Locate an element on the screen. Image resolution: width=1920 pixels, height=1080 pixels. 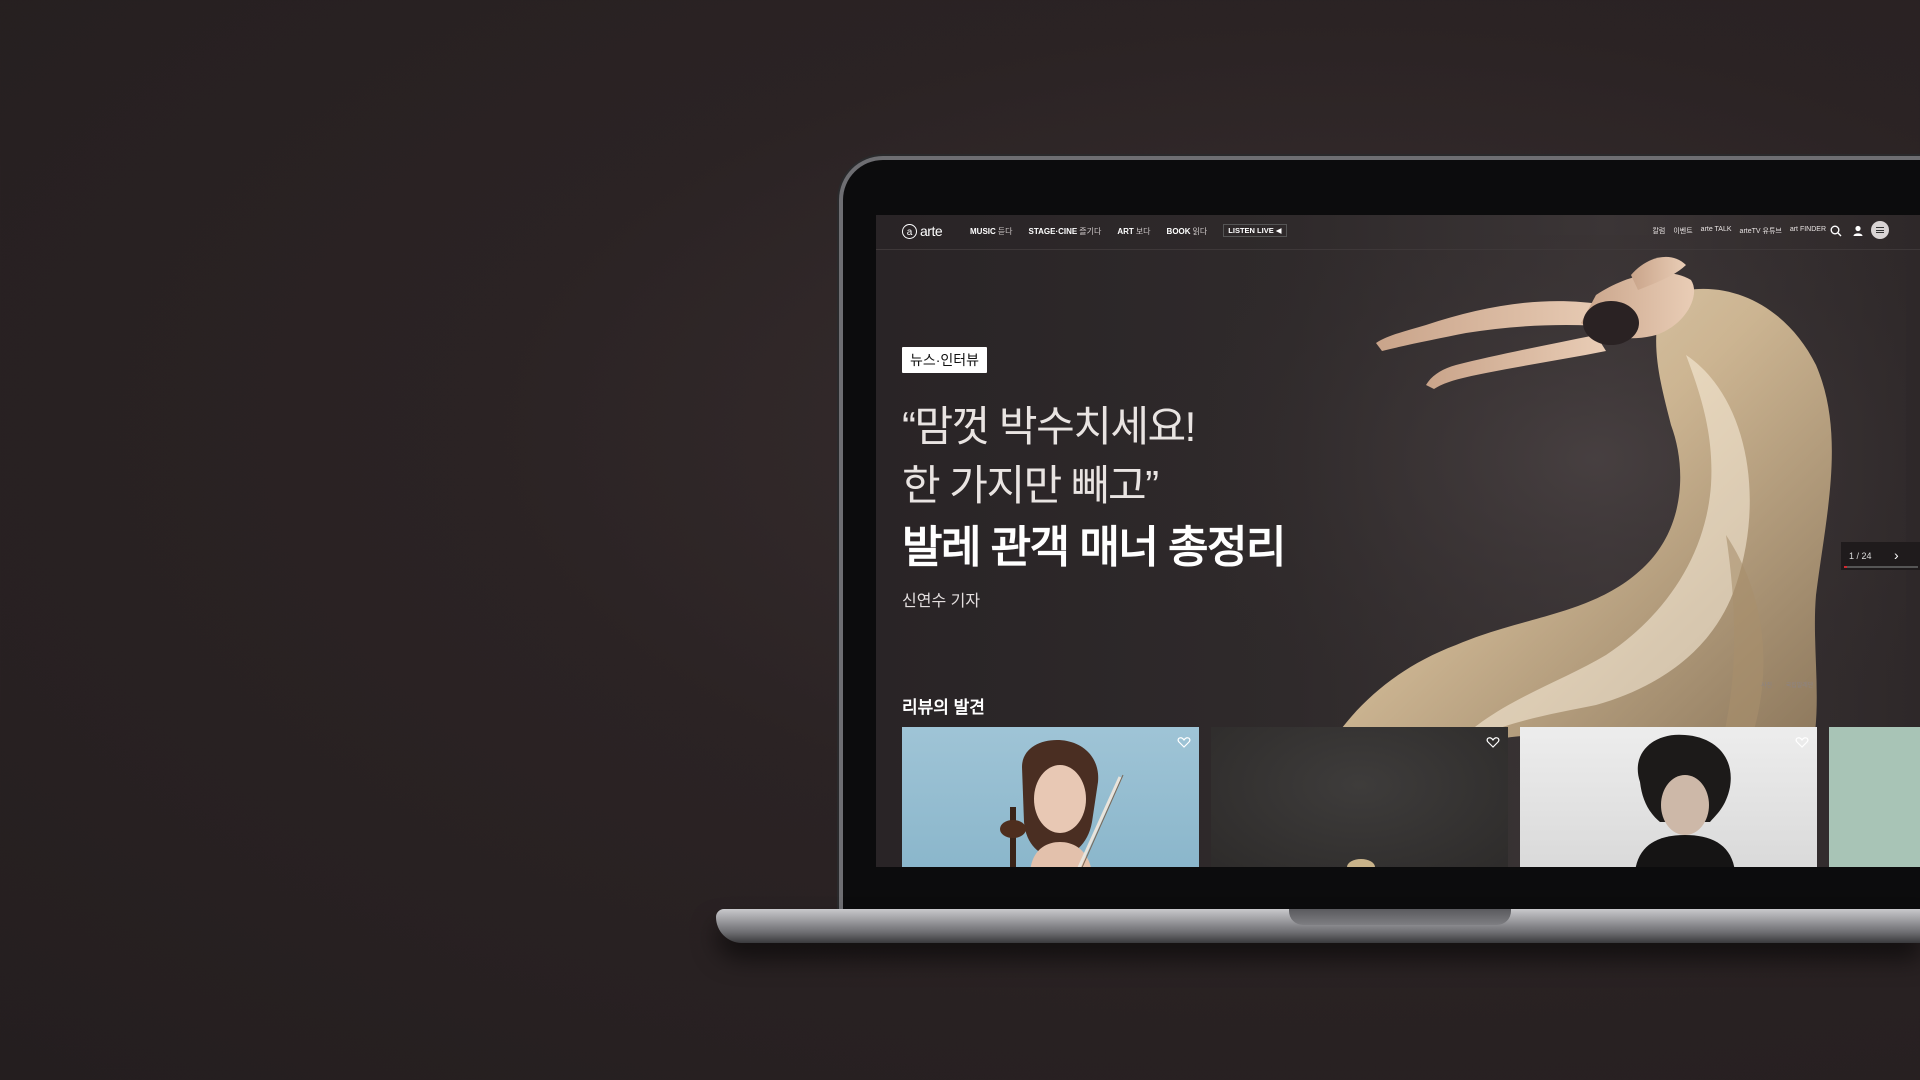
slide-counter: 1 / 24 is located at coordinates (1860, 556).